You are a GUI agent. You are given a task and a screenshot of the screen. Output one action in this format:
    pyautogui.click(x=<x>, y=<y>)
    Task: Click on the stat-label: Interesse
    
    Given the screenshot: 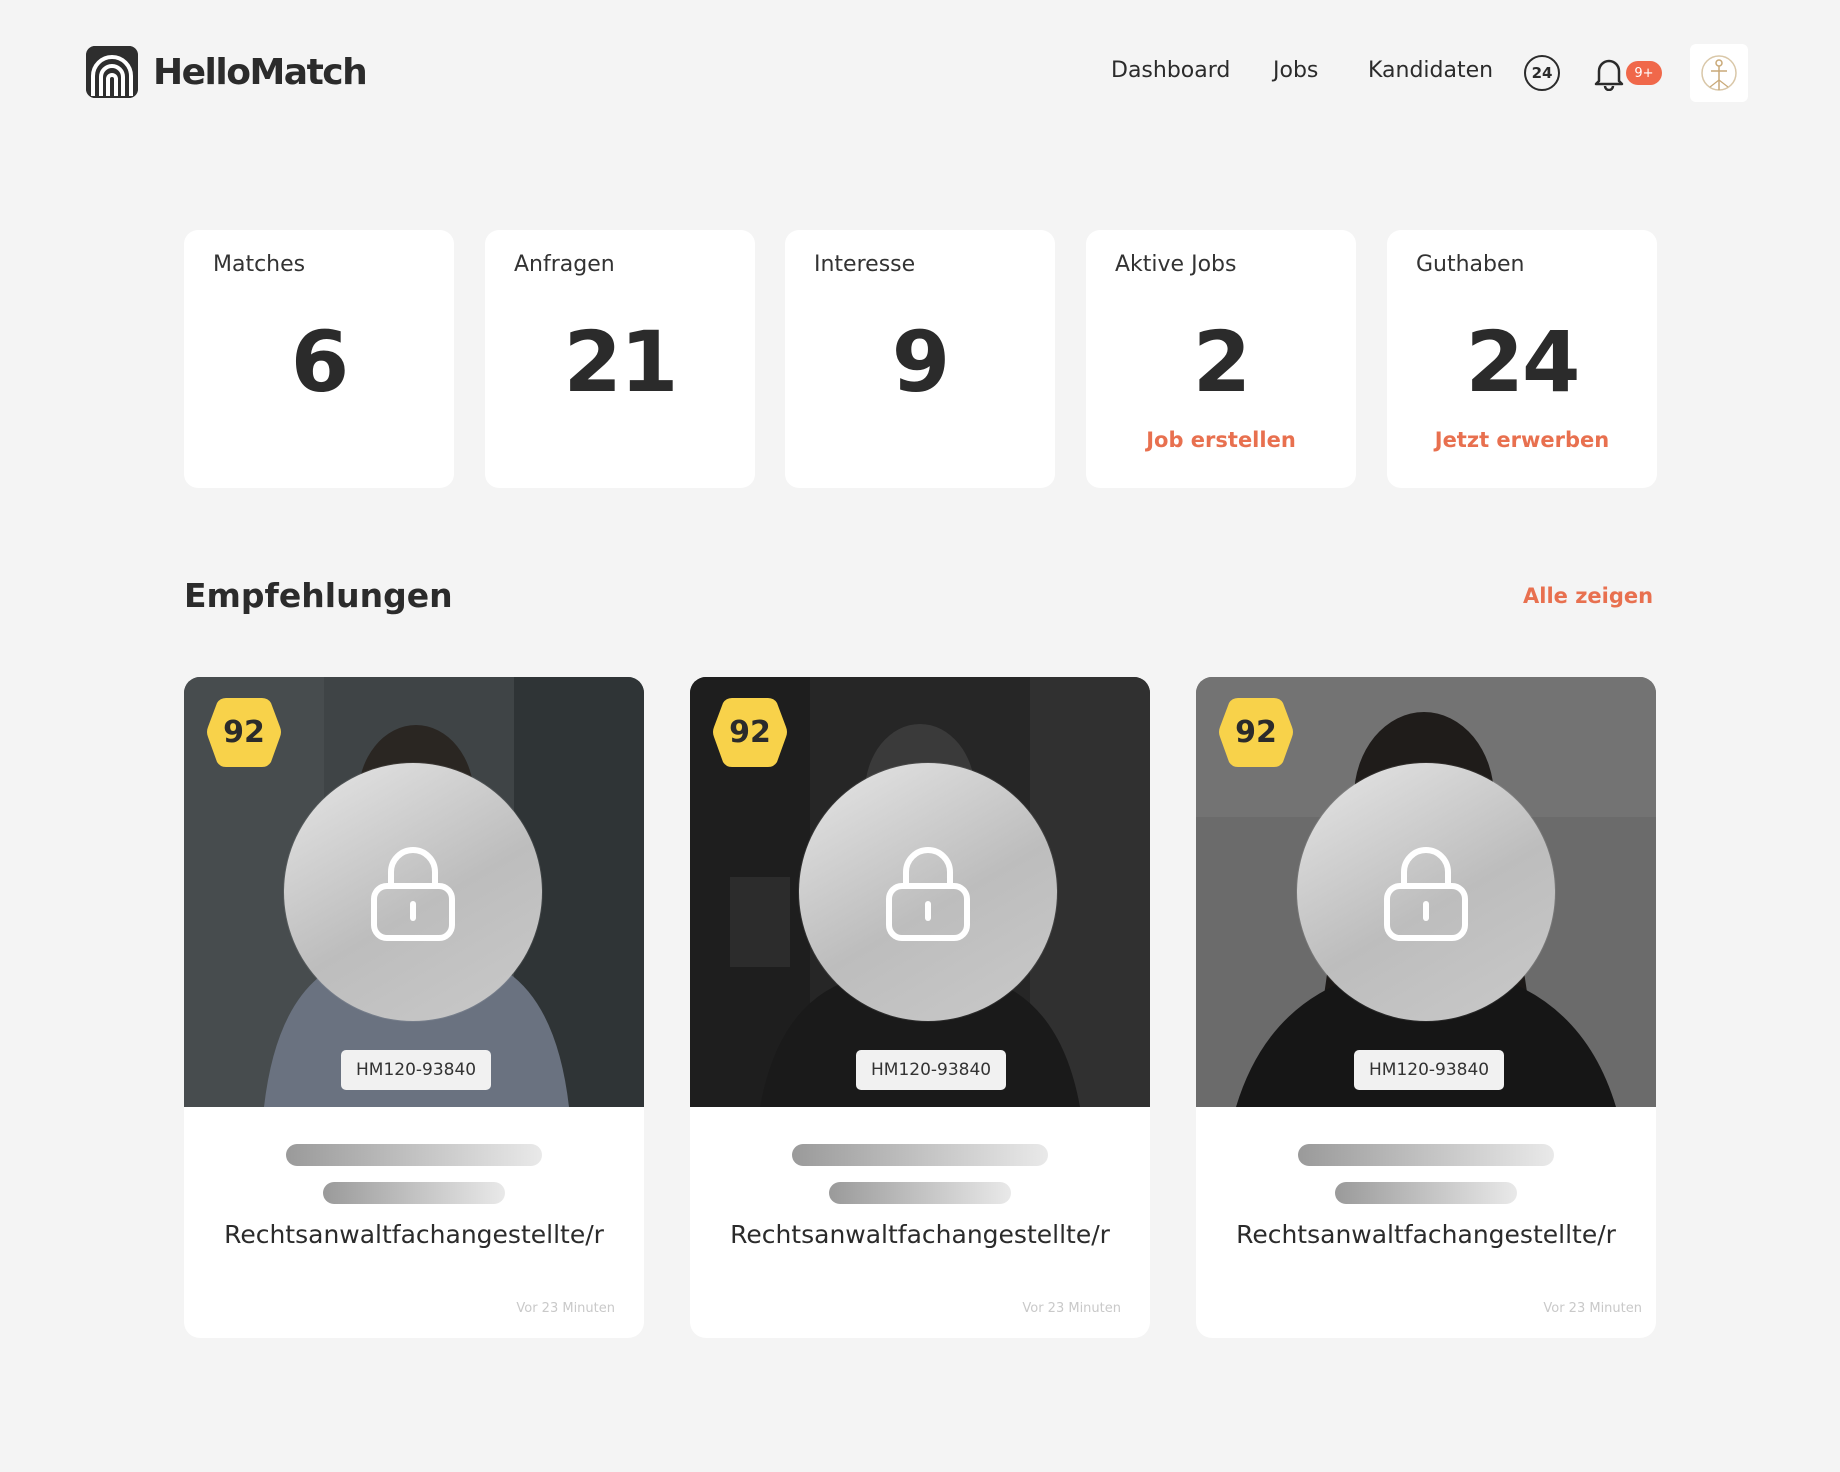 What is the action you would take?
    pyautogui.click(x=865, y=264)
    